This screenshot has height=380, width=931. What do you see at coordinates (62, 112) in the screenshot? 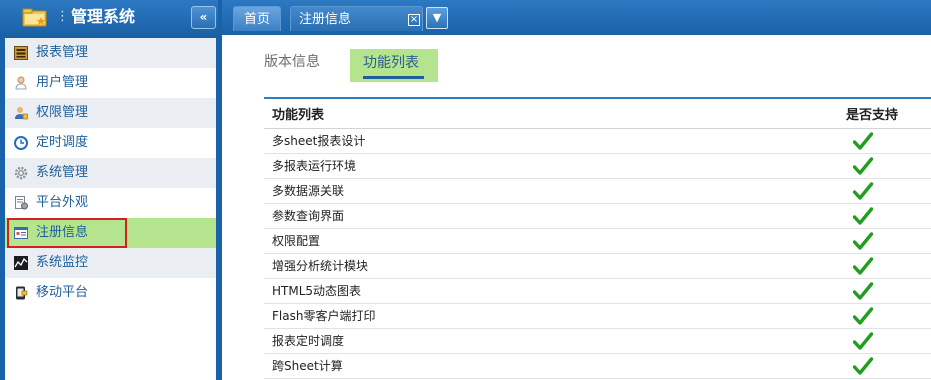
I see `sidebar-item-label: 权限管理` at bounding box center [62, 112].